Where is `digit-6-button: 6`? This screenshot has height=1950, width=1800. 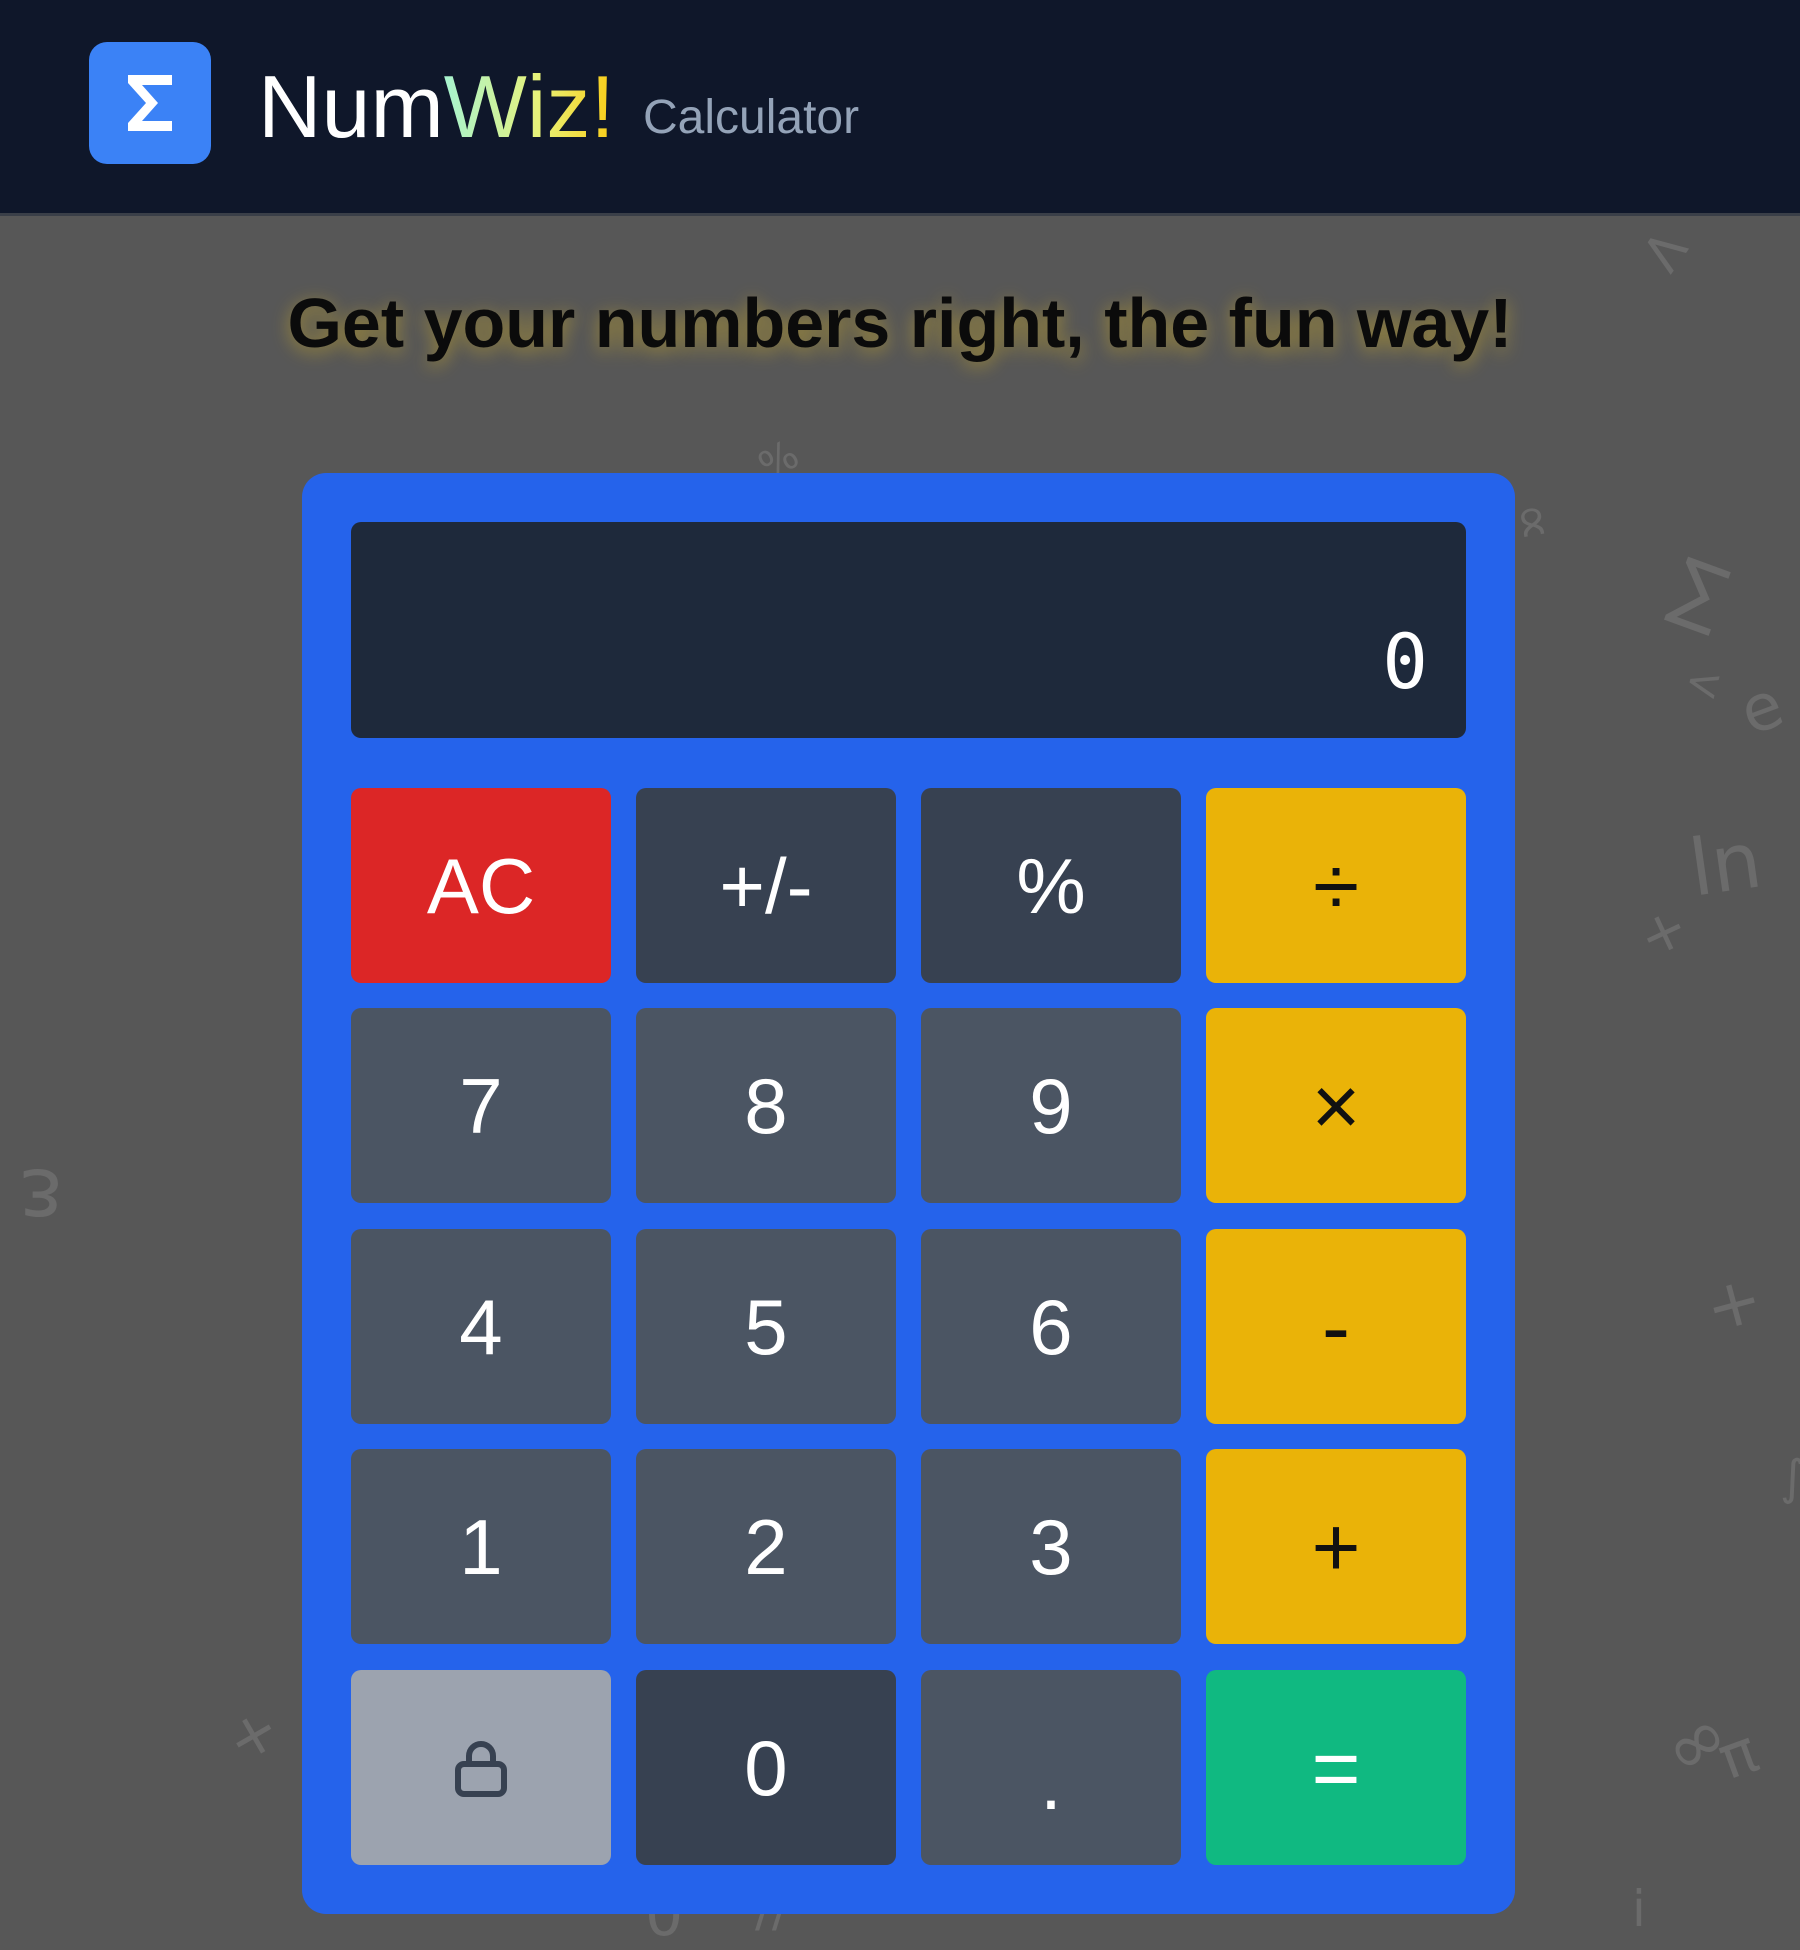 digit-6-button: 6 is located at coordinates (1051, 1326).